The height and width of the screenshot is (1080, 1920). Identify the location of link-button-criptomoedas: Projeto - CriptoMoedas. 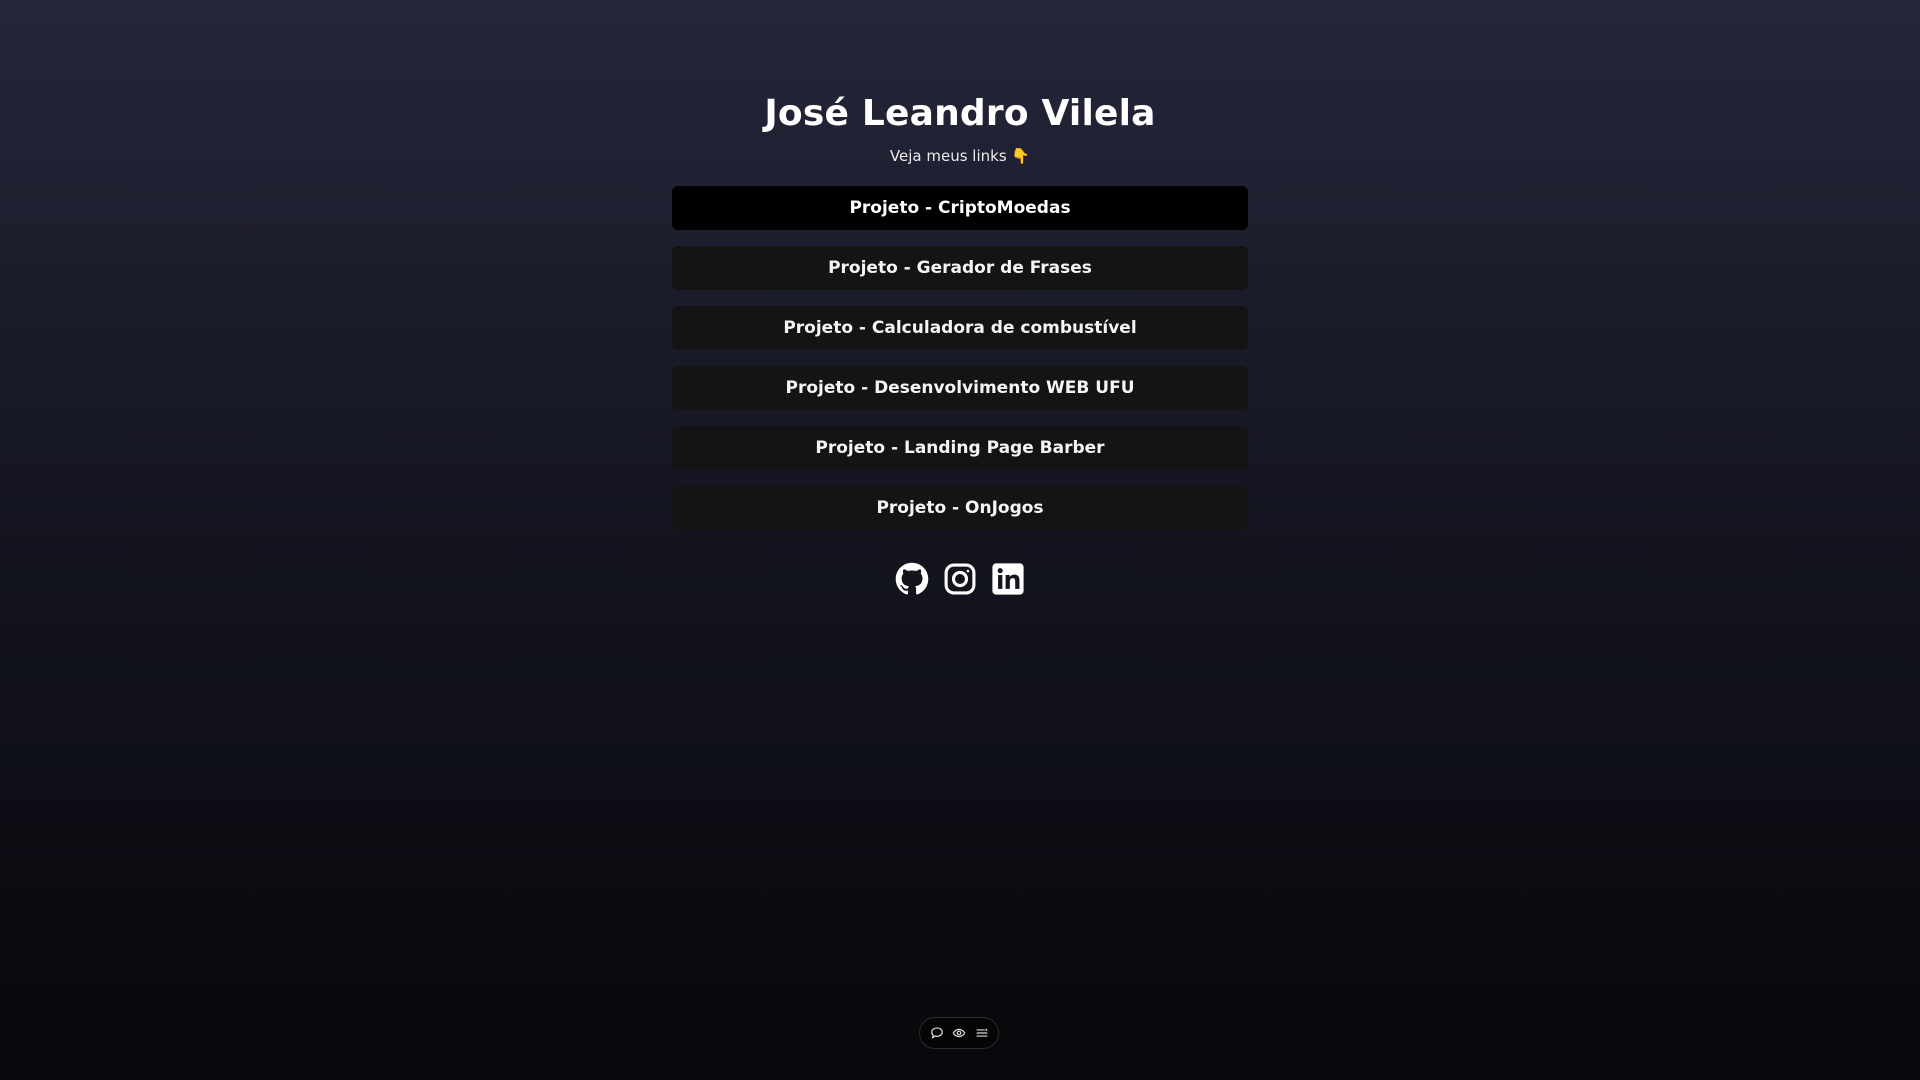
(960, 208).